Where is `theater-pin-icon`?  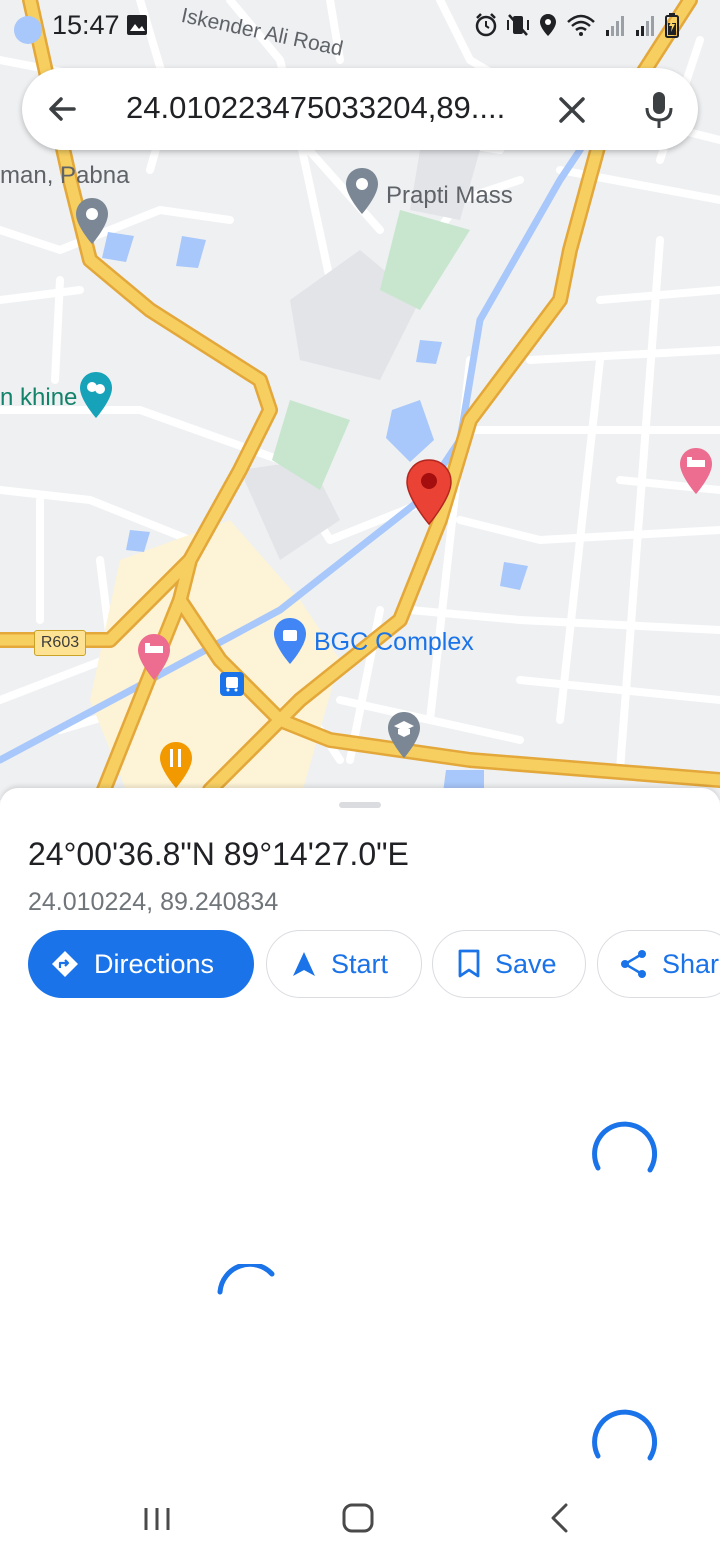 theater-pin-icon is located at coordinates (96, 396).